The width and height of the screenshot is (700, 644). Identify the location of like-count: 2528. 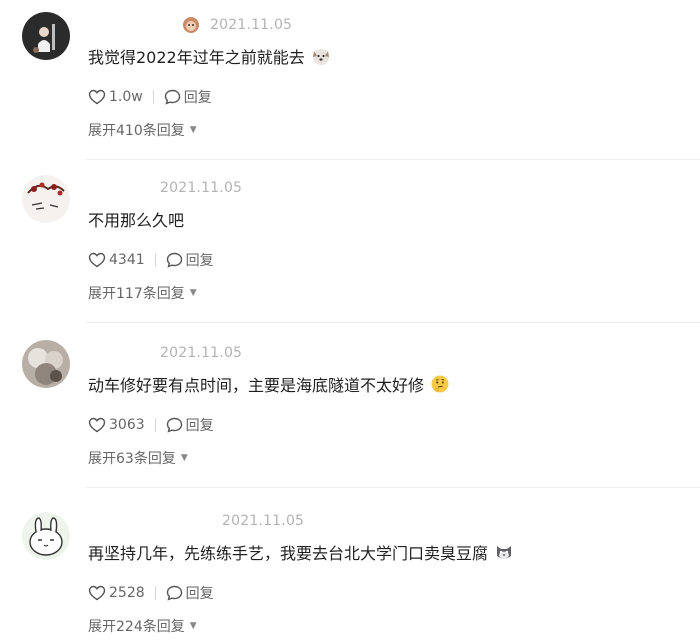
(127, 593).